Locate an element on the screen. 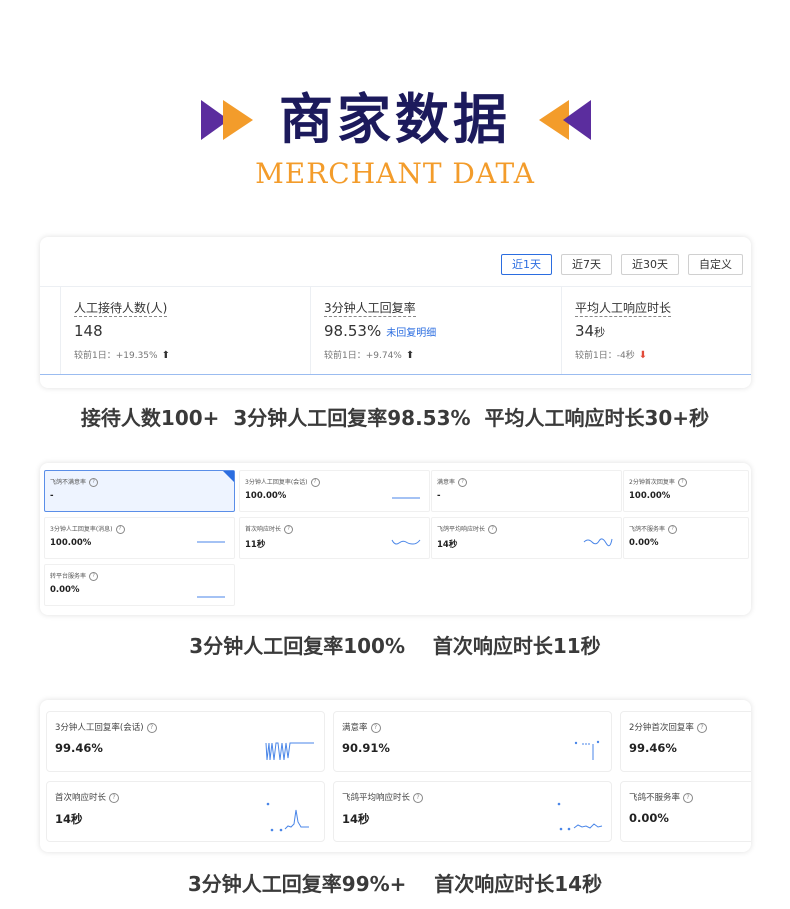 The height and width of the screenshot is (909, 790). caption-summary: 接待人数100+ 3分钟人工回复率98.53% 平均人工响应时长30+秒 is located at coordinates (395, 418).